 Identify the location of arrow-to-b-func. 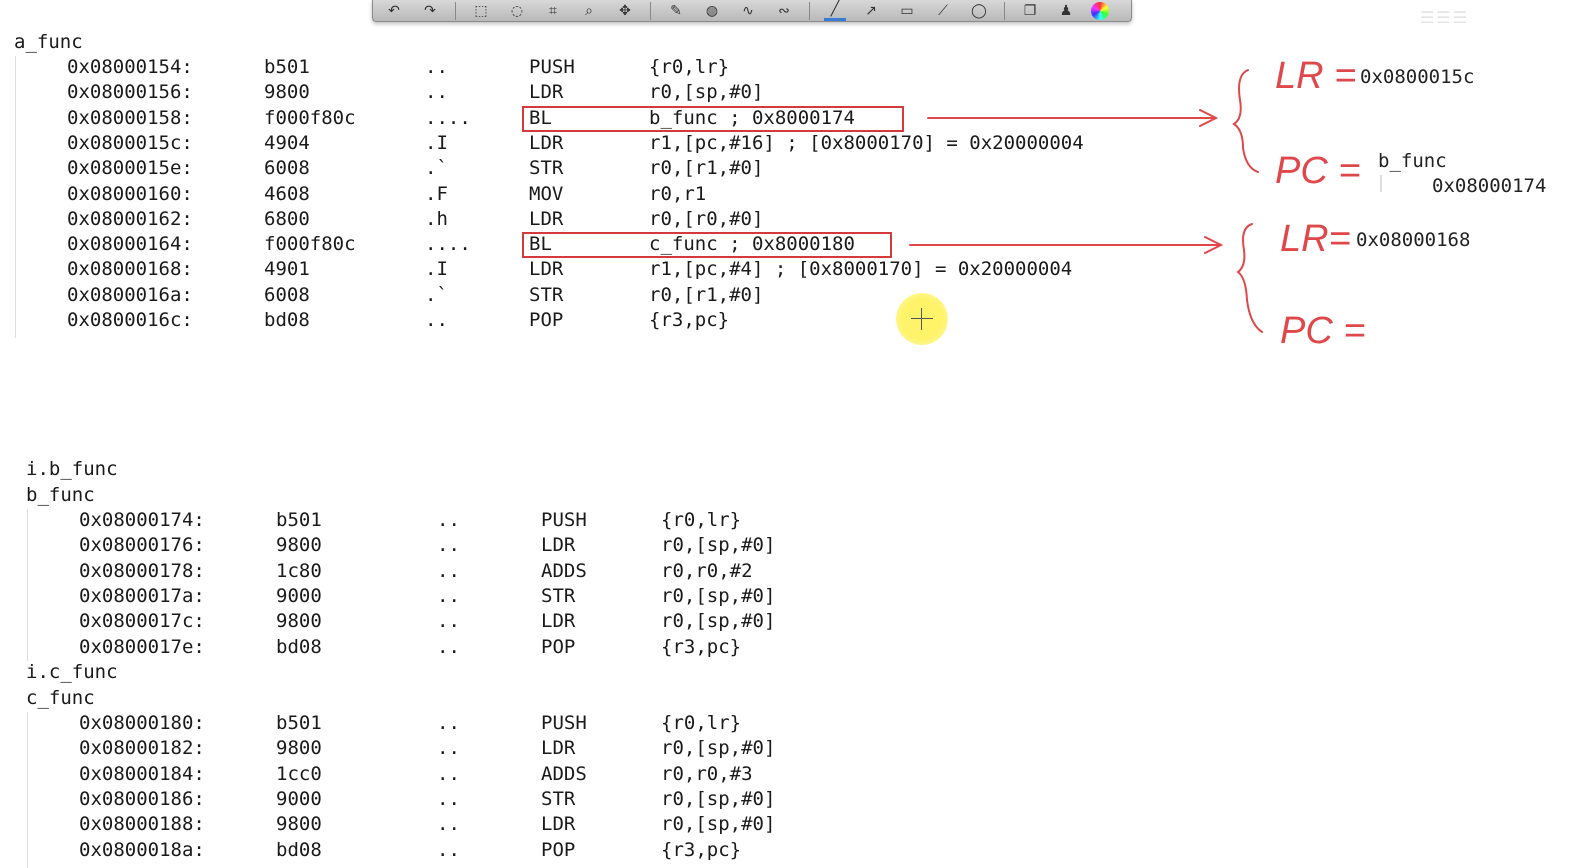
(1073, 118).